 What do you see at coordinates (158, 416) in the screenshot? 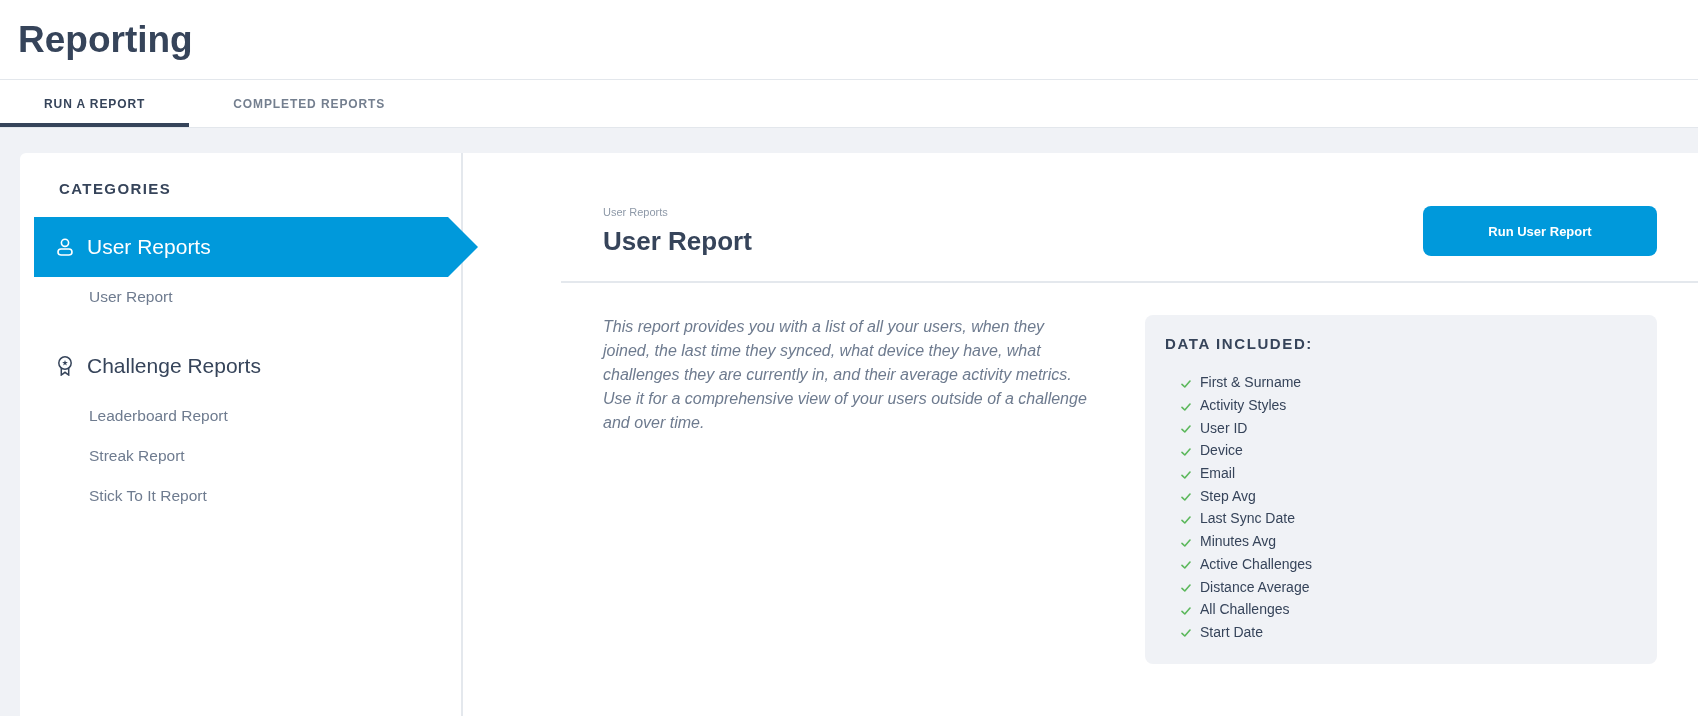
I see `report-link: Leaderboard Report` at bounding box center [158, 416].